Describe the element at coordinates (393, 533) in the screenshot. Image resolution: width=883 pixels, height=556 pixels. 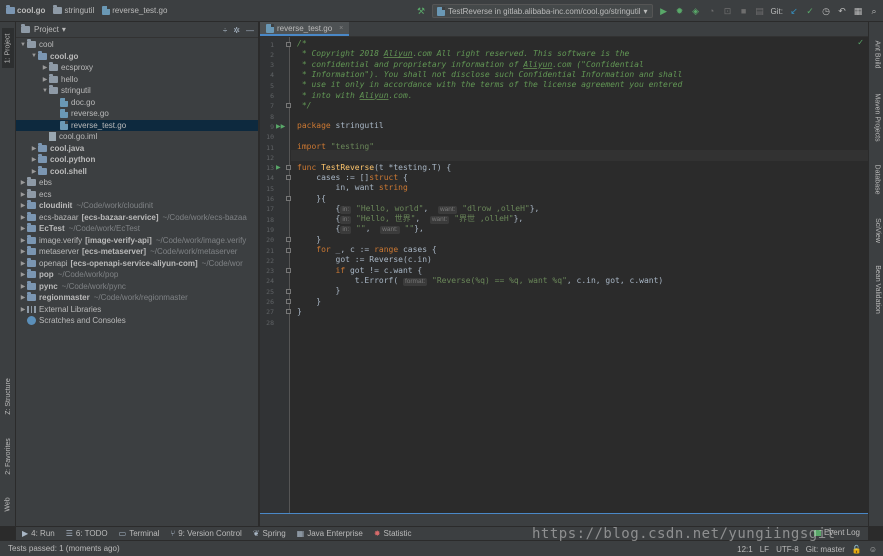
I see `tool-button-statistic: ✸ Statistic` at that location.